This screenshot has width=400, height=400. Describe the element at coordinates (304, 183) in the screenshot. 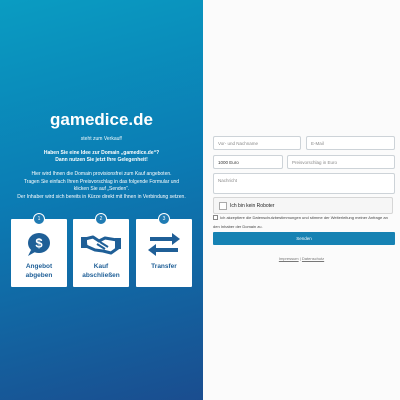

I see `message-field: Nachricht` at that location.